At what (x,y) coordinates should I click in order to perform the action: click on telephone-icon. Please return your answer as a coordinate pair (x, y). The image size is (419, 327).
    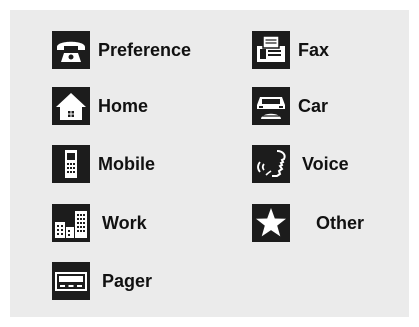
    Looking at the image, I should click on (71, 50).